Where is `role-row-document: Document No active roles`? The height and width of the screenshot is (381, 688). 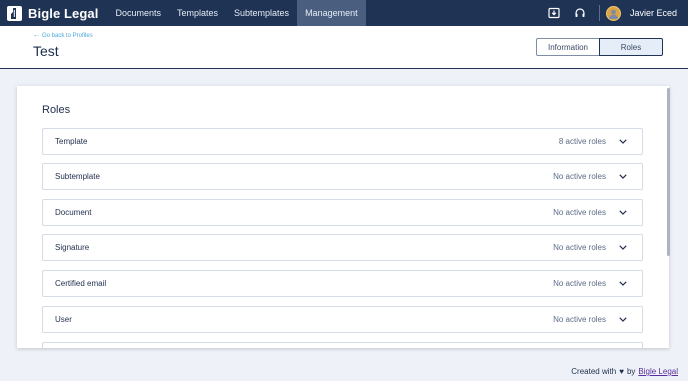
role-row-document: Document No active roles is located at coordinates (342, 212).